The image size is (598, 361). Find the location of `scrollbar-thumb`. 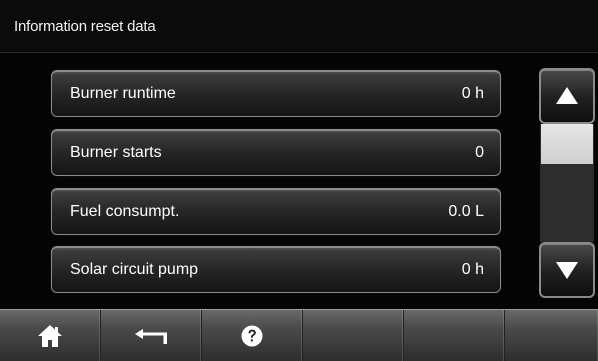

scrollbar-thumb is located at coordinates (567, 144).